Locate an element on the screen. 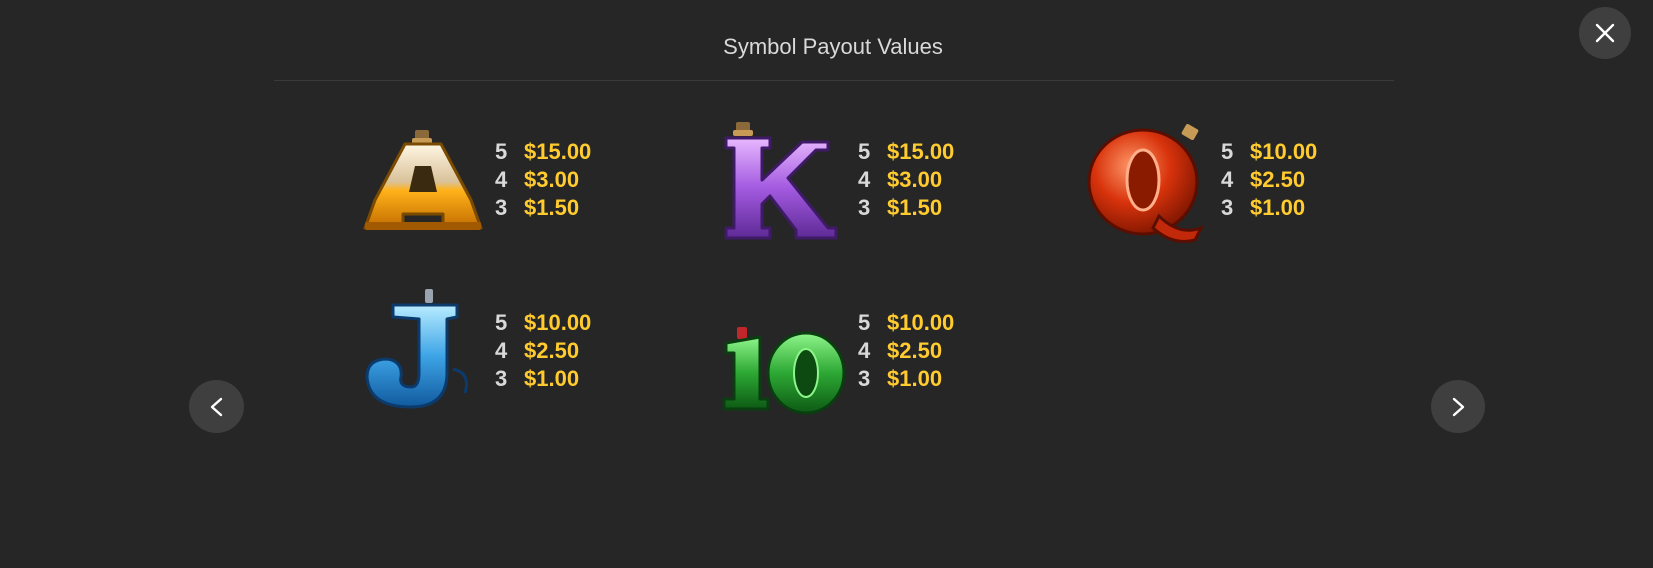 The width and height of the screenshot is (1653, 568). close-button is located at coordinates (1605, 33).